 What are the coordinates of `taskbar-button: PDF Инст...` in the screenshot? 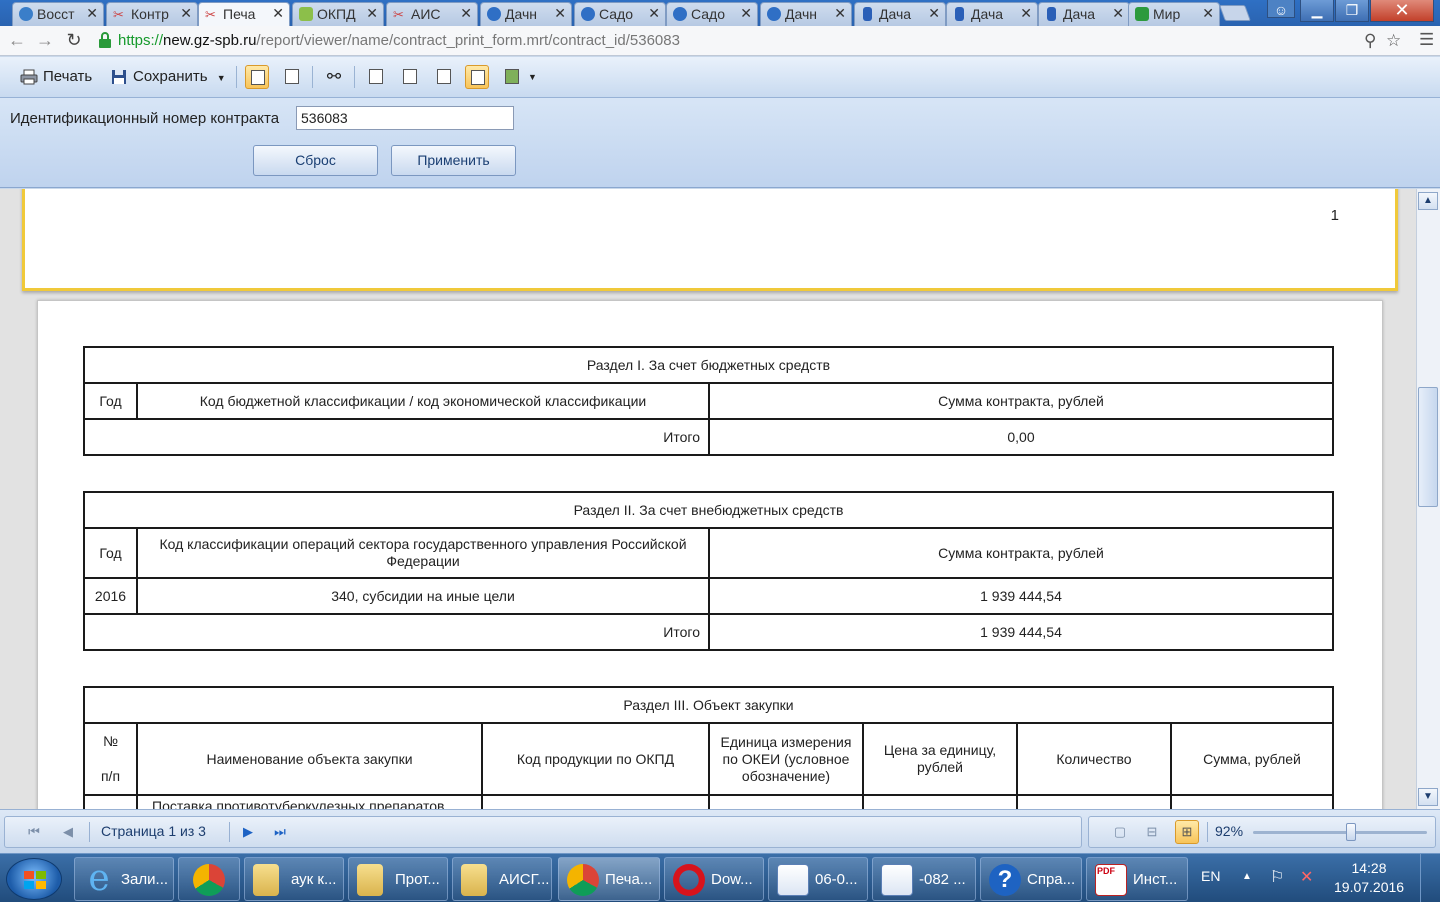 It's located at (1137, 879).